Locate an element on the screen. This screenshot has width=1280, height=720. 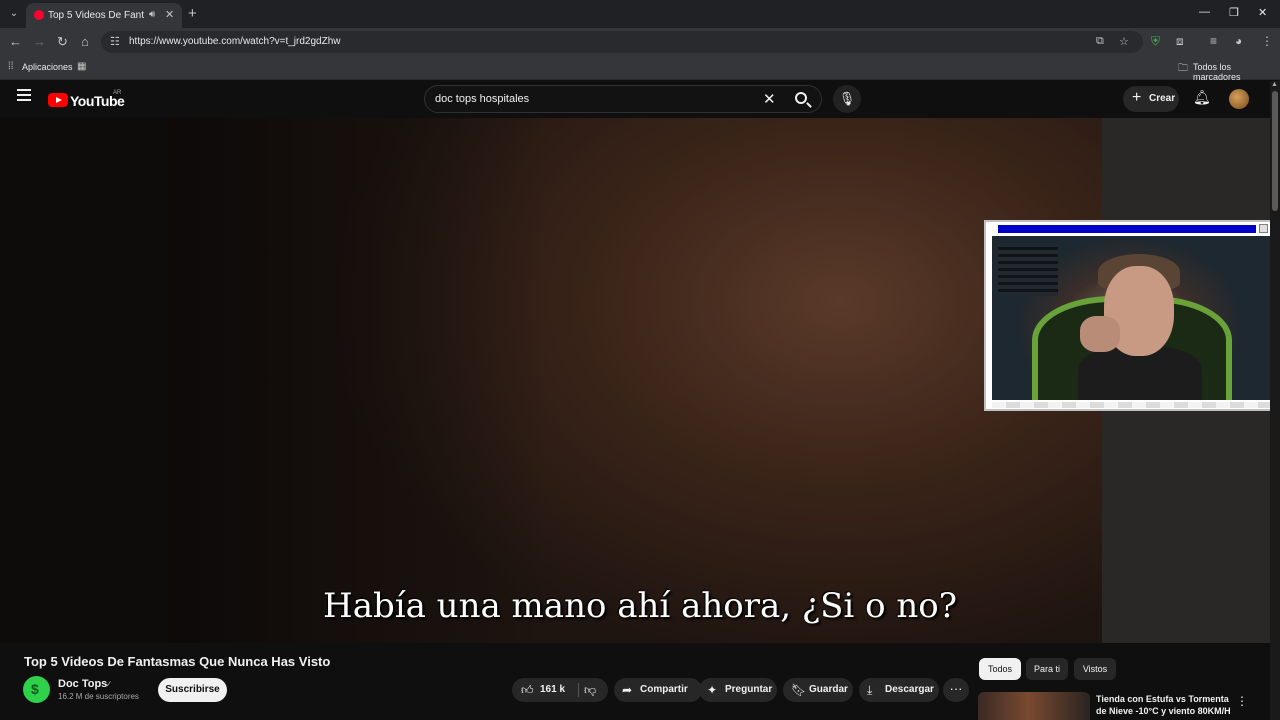
tab-search-chevron-down-icon: ⌄ is located at coordinates (14, 14).